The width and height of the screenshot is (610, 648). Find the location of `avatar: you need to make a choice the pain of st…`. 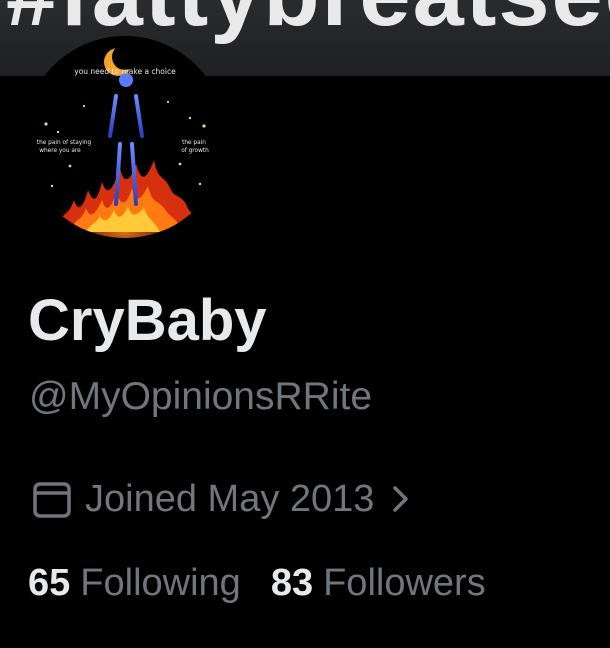

avatar: you need to make a choice the pain of st… is located at coordinates (125, 137).